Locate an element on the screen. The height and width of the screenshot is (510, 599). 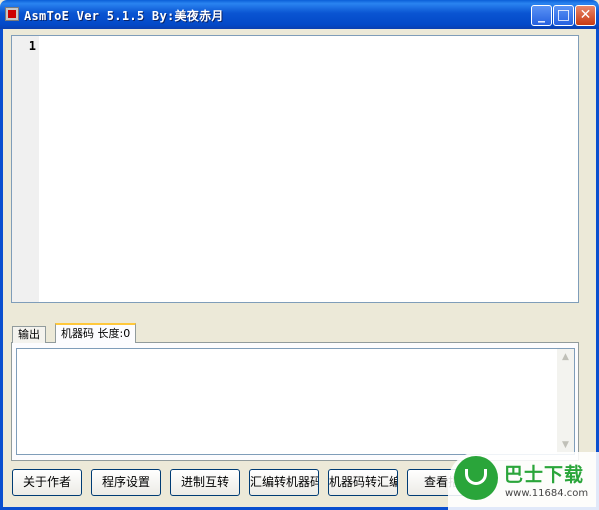
line-number: 1 is located at coordinates (32, 46).